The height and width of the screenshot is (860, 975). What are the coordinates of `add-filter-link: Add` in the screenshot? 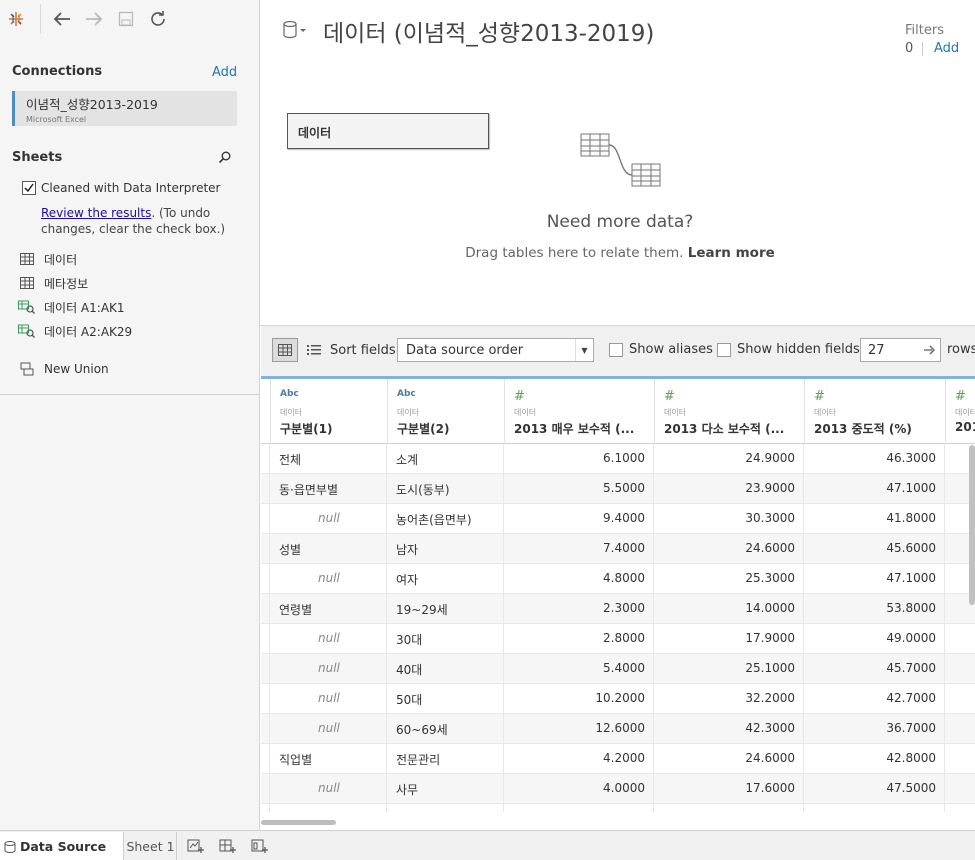 It's located at (946, 48).